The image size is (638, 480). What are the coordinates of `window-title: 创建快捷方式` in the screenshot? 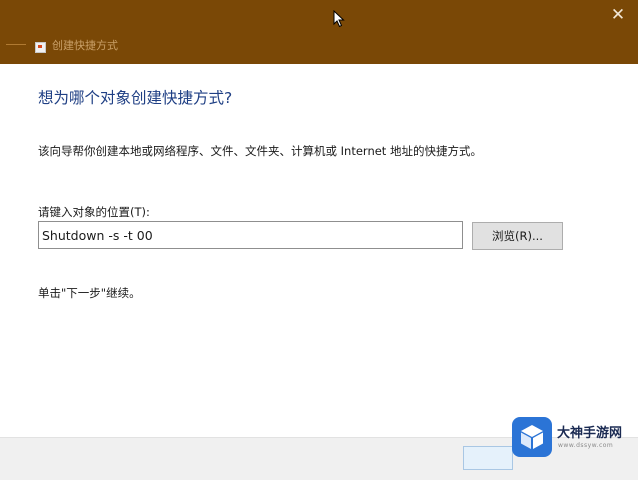 It's located at (85, 45).